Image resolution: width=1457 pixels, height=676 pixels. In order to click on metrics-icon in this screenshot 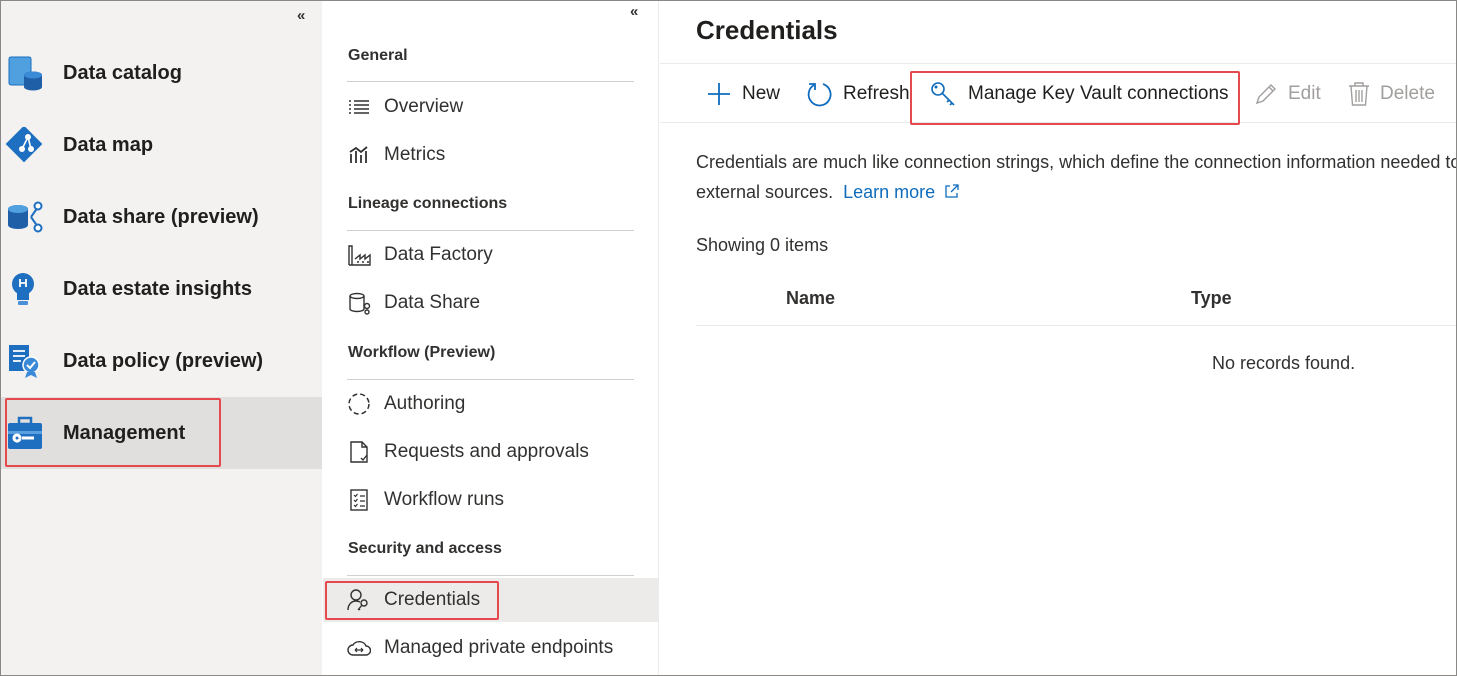, I will do `click(359, 155)`.